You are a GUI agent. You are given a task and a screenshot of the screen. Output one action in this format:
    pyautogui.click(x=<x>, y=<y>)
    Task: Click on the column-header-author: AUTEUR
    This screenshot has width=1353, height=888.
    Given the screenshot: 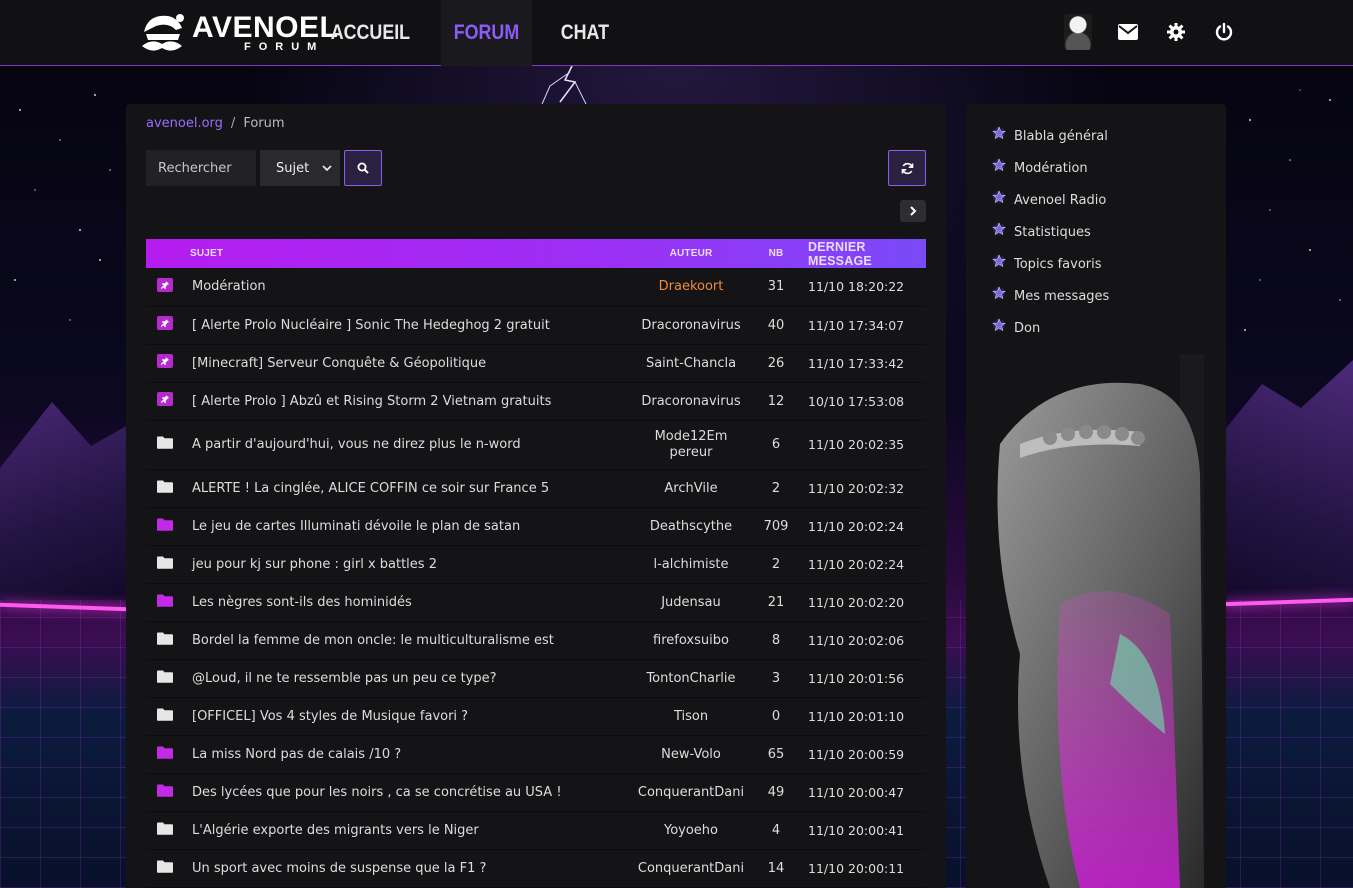 What is the action you would take?
    pyautogui.click(x=691, y=253)
    